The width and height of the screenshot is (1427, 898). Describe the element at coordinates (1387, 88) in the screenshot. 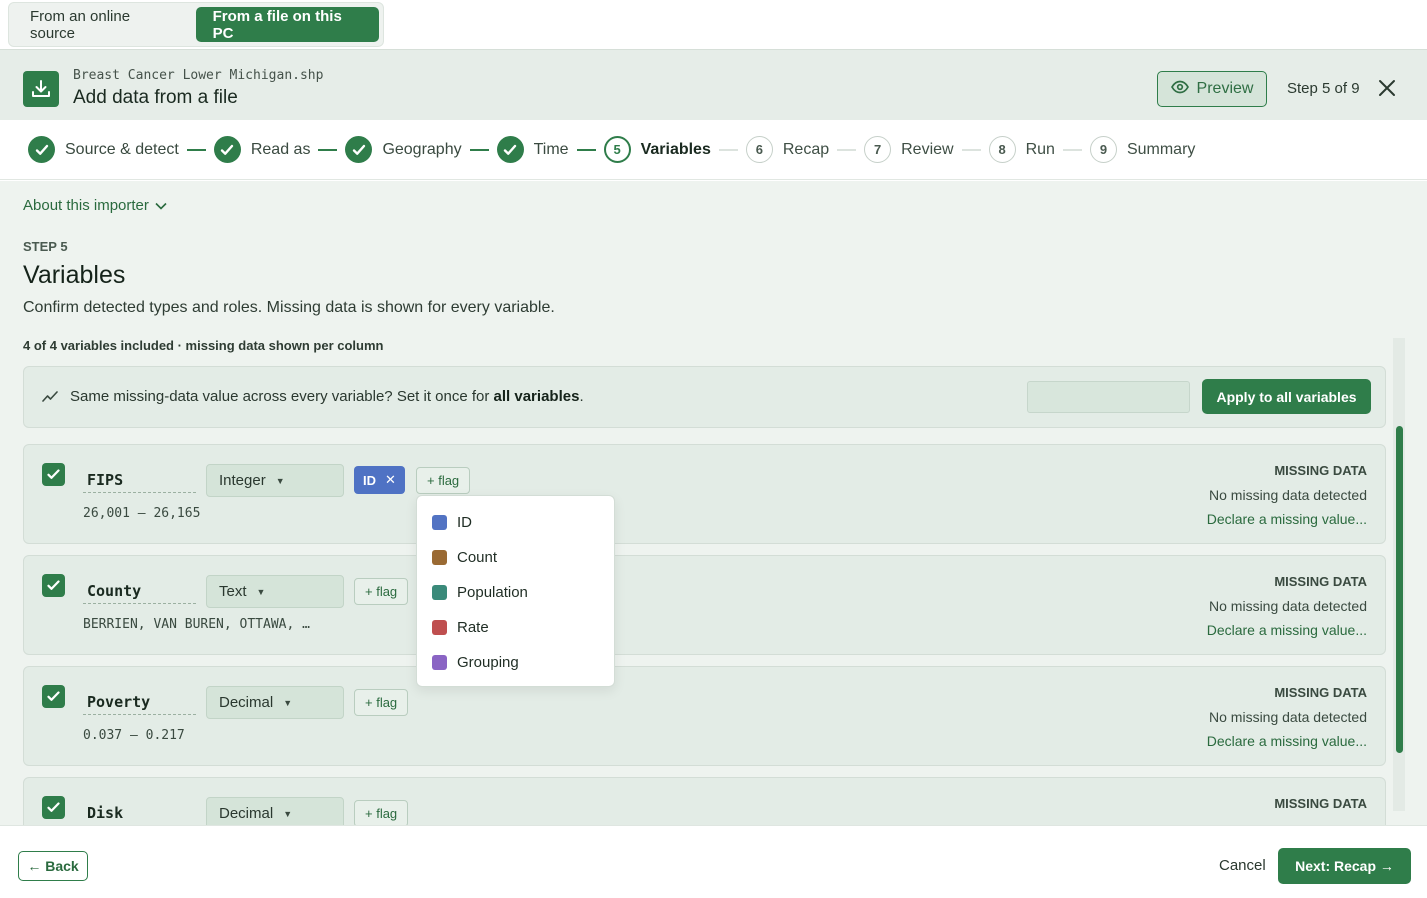

I see `close-icon` at that location.